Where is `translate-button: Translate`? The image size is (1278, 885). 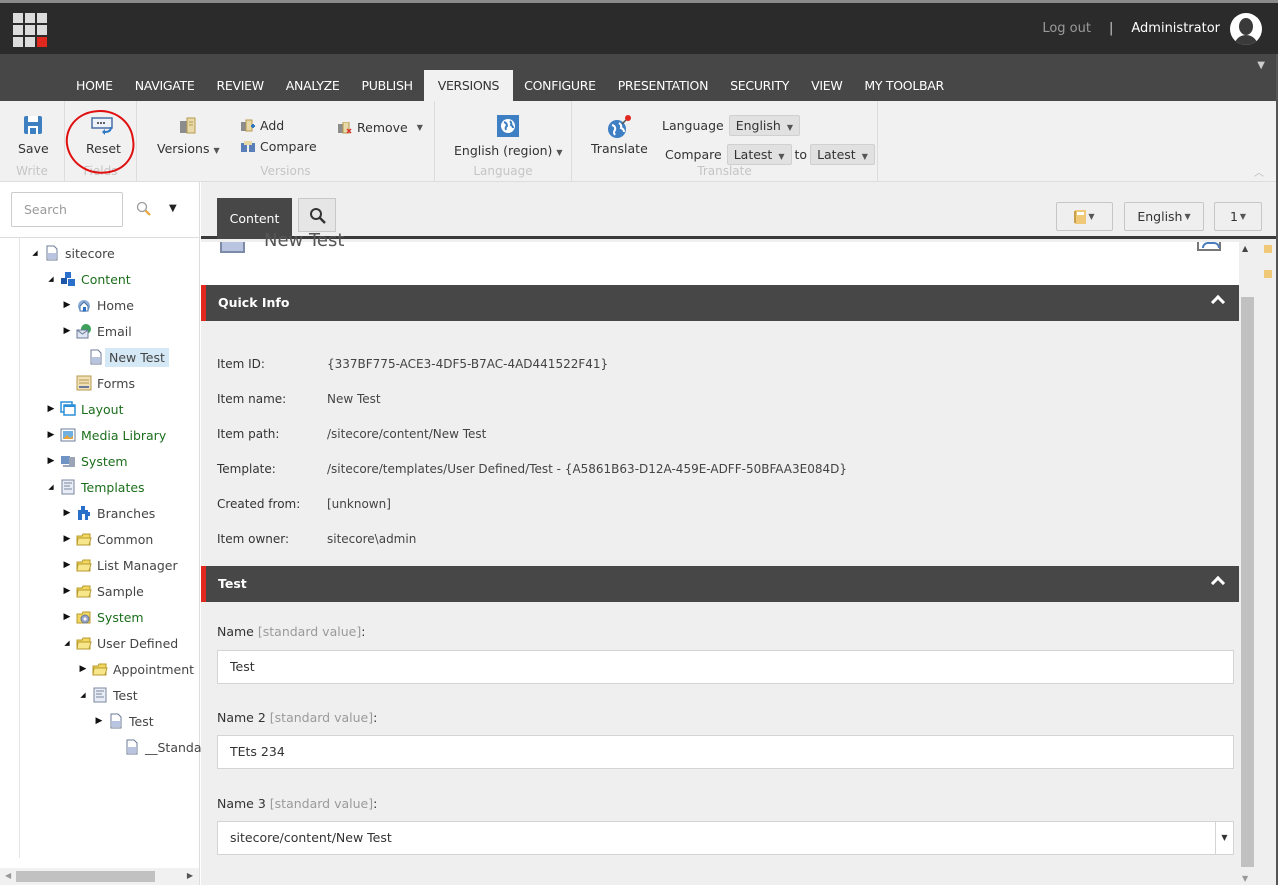
translate-button: Translate is located at coordinates (619, 135).